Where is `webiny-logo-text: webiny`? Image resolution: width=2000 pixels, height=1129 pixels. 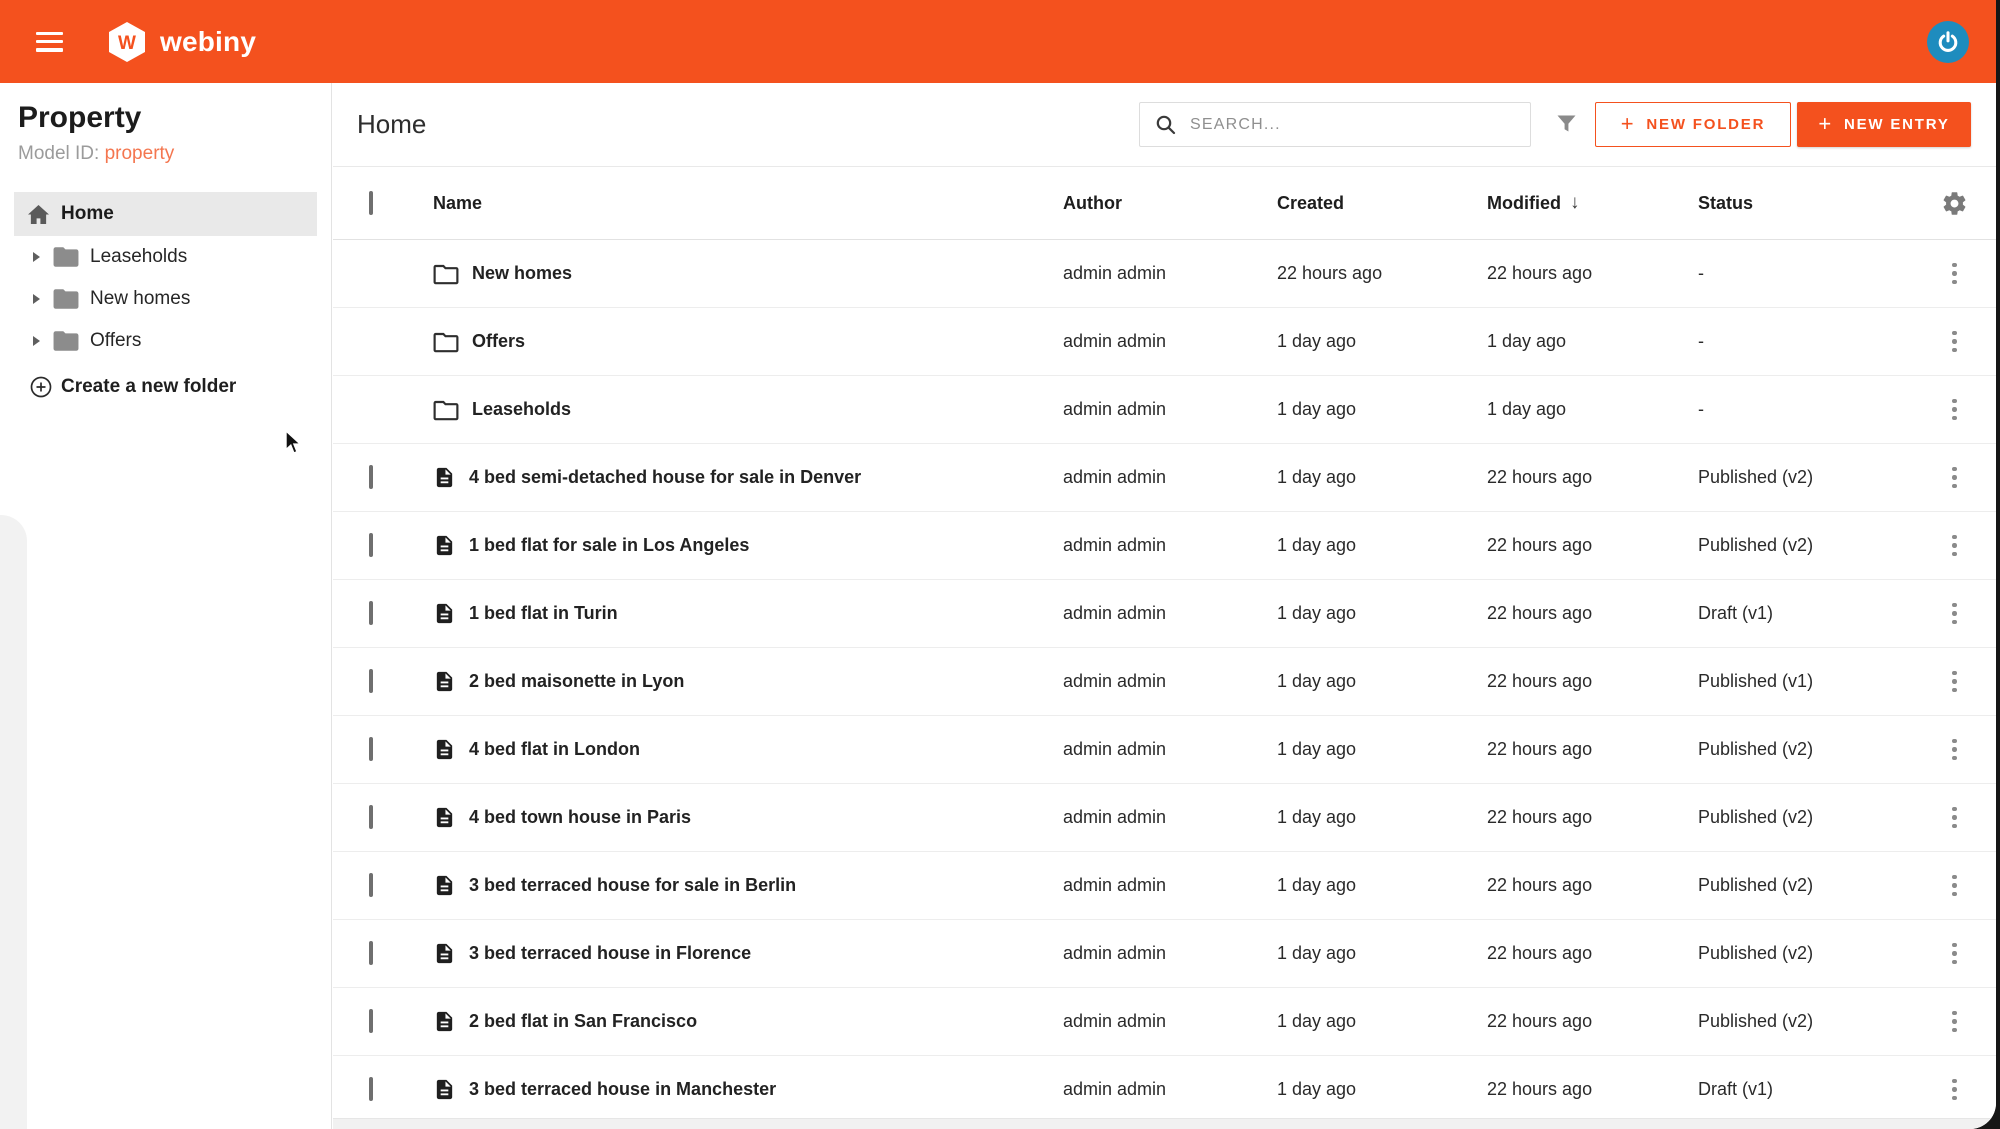
webiny-logo-text: webiny is located at coordinates (208, 41).